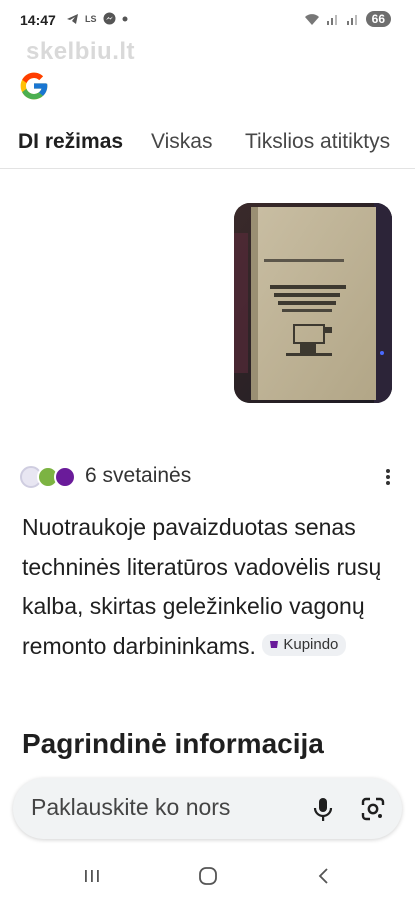 This screenshot has width=415, height=900. I want to click on system-nav-bar, so click(207, 876).